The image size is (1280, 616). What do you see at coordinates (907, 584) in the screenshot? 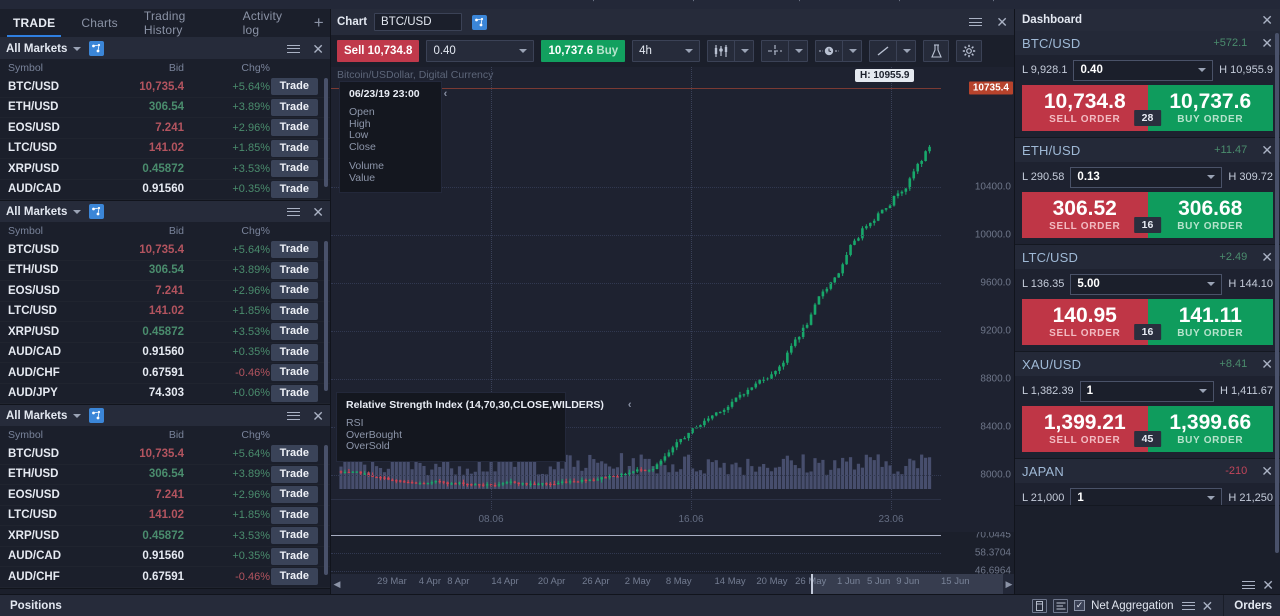
I see `scroll-thumb` at bounding box center [907, 584].